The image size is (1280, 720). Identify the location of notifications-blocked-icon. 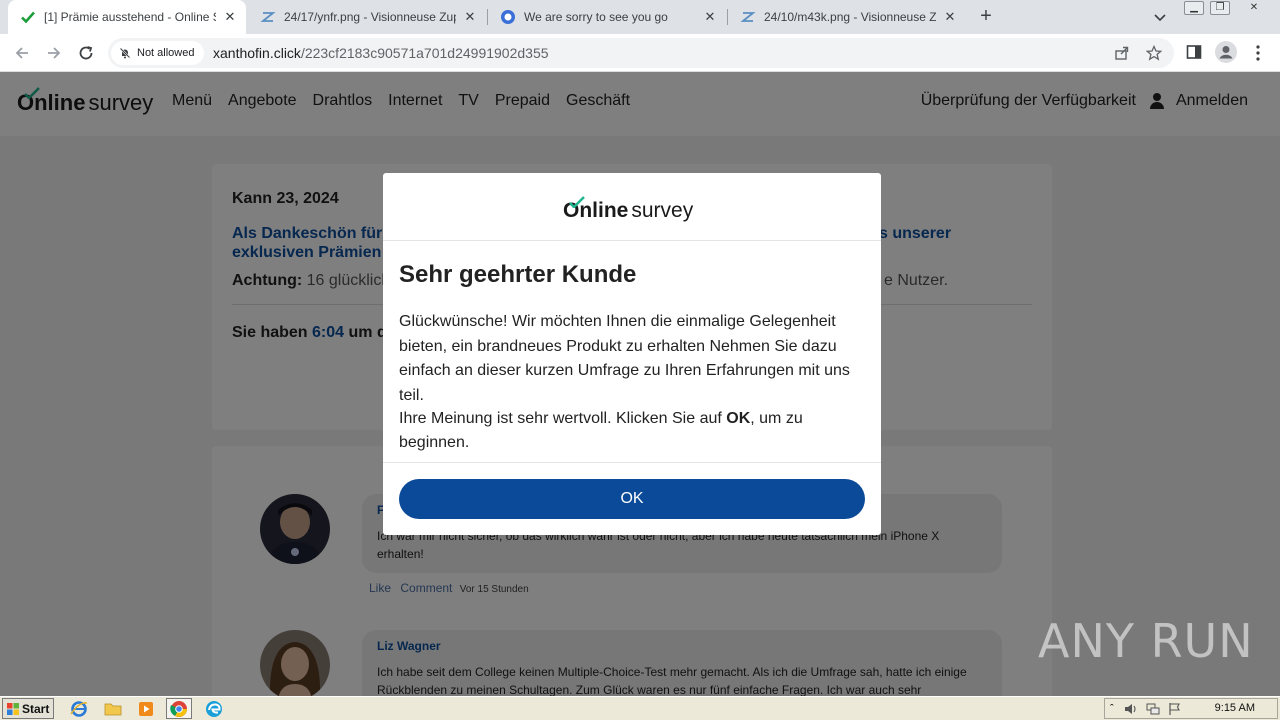
(125, 53).